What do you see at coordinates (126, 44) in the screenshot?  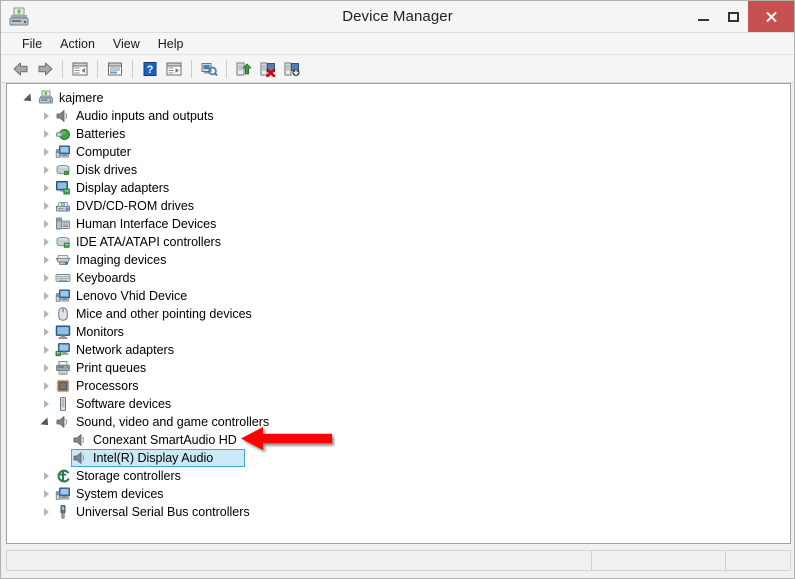 I see `menu-view: View` at bounding box center [126, 44].